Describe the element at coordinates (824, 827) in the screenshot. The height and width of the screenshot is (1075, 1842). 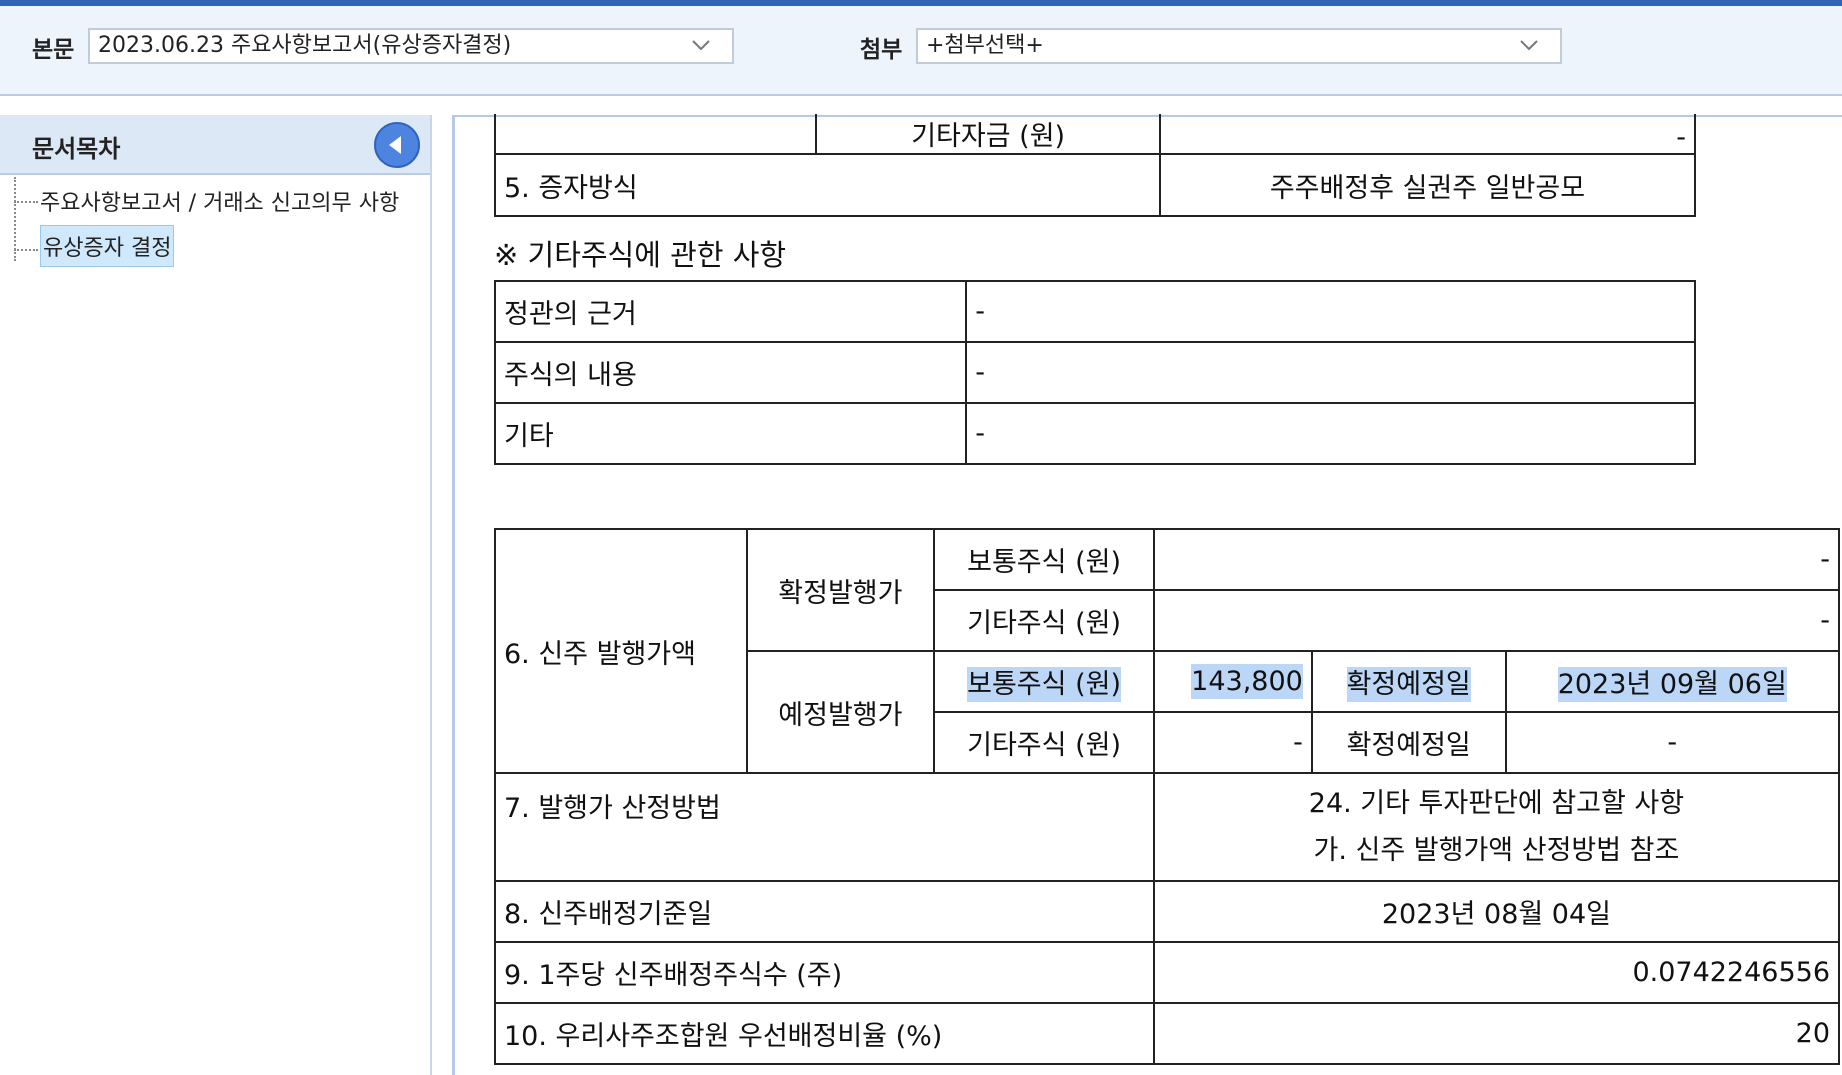
I see `table-cell: 7. 발행가 산정방법` at that location.